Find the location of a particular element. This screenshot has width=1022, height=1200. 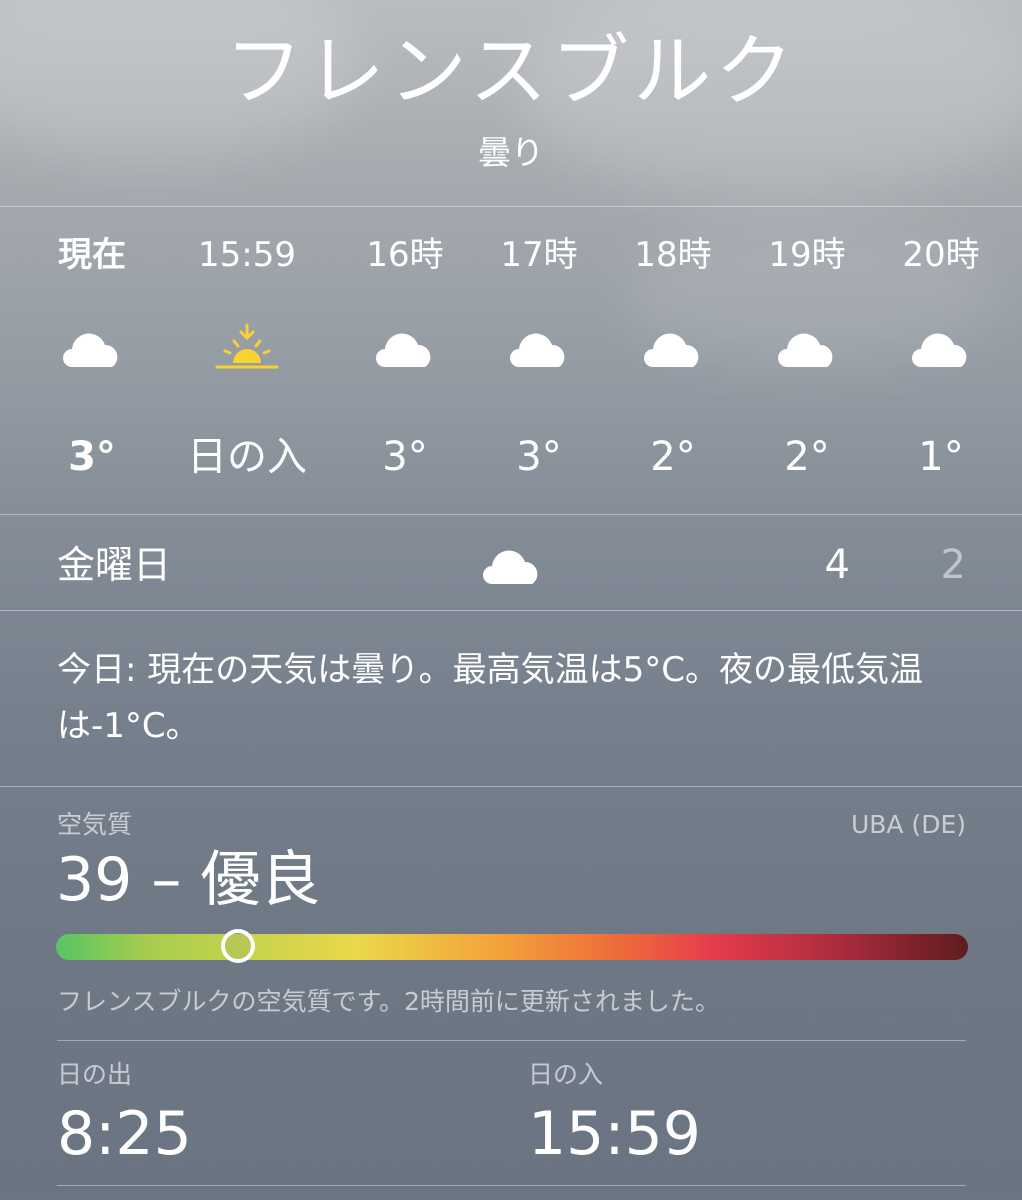

air-quality-label: 空気質 is located at coordinates (95, 824).